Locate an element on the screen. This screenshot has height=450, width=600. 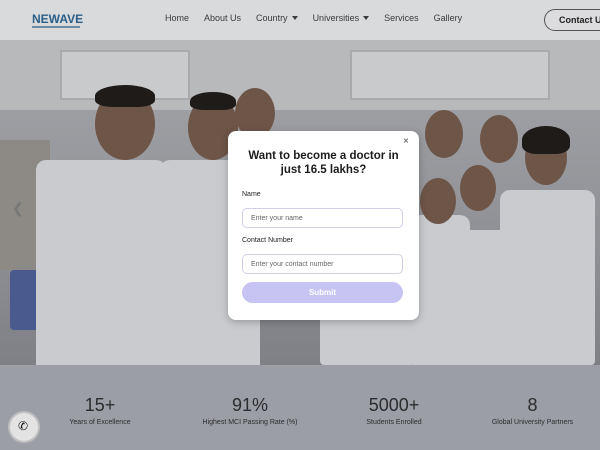
name-field: Enter your name is located at coordinates (322, 218).